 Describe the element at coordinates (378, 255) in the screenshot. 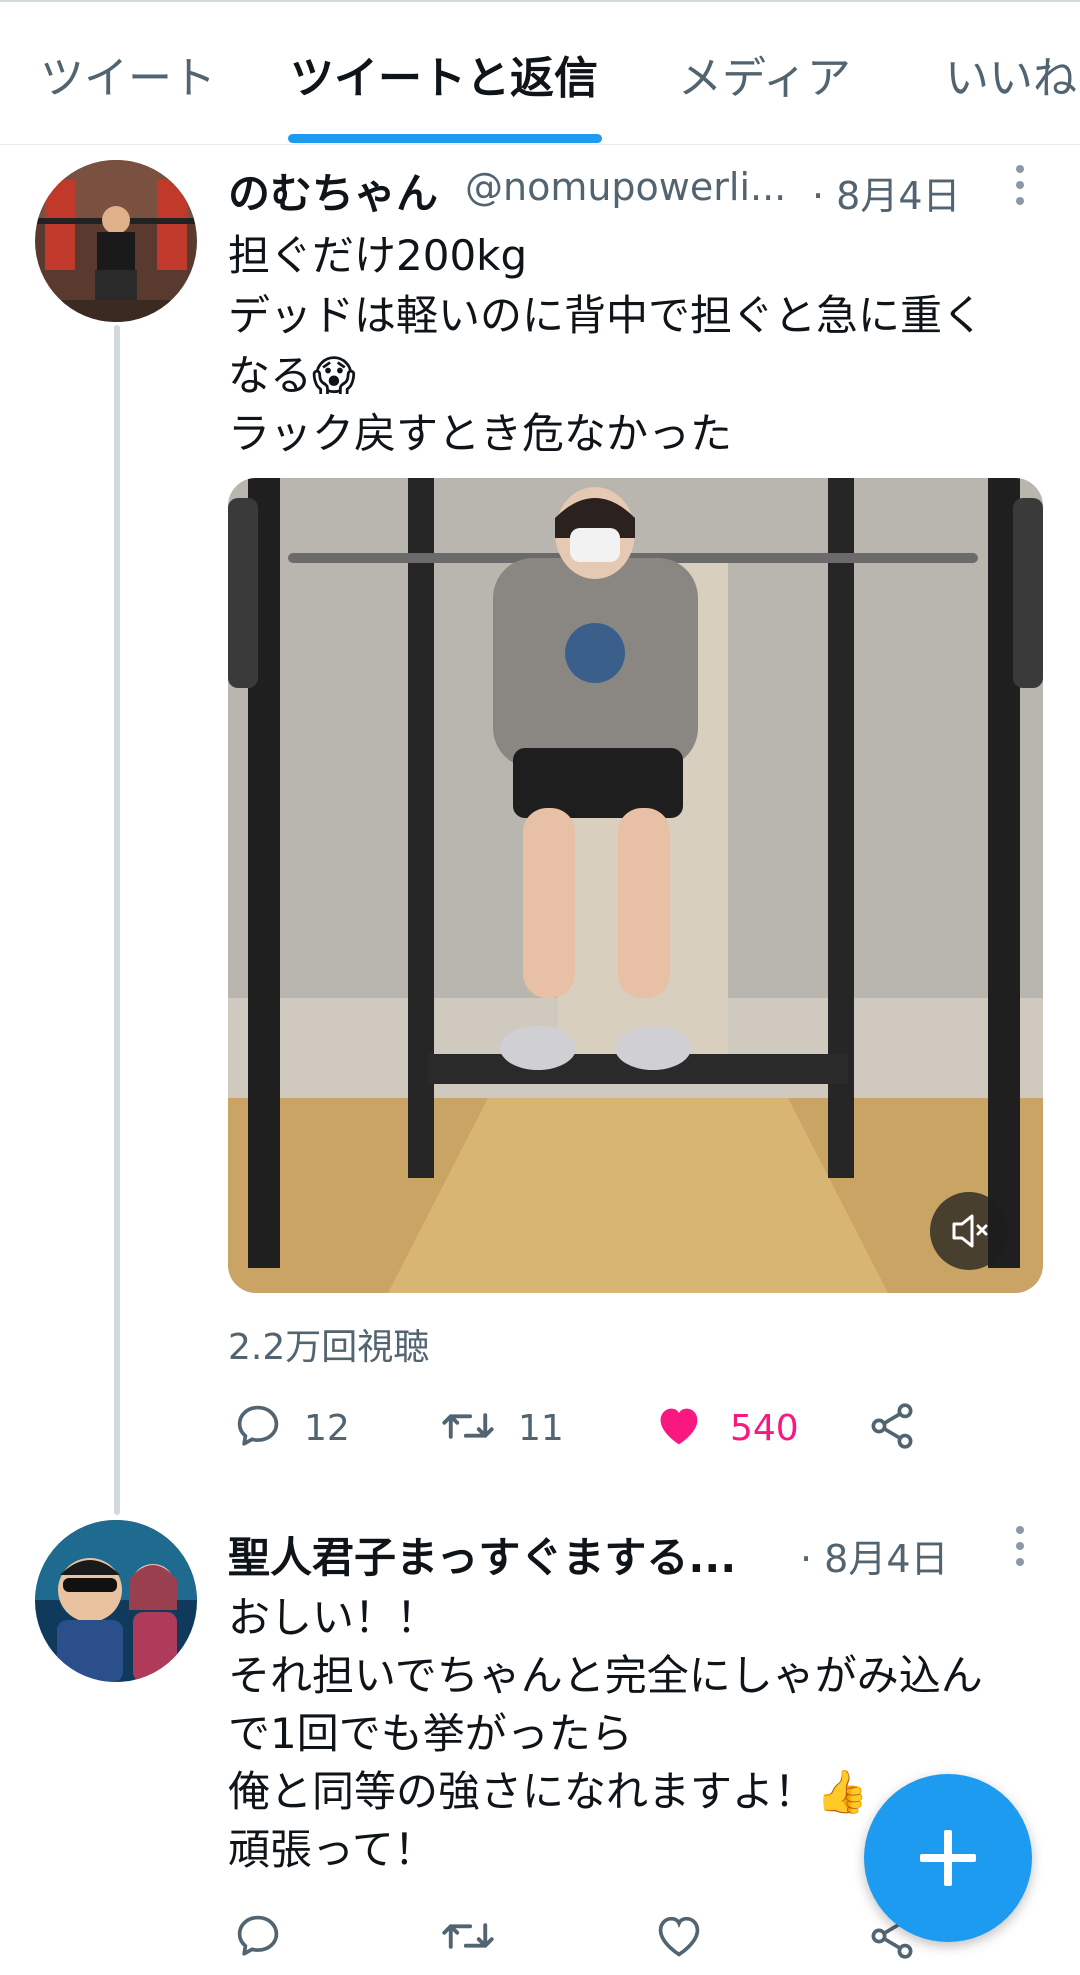

I see `tweet-text-line: 担ぐだけ200kg` at that location.